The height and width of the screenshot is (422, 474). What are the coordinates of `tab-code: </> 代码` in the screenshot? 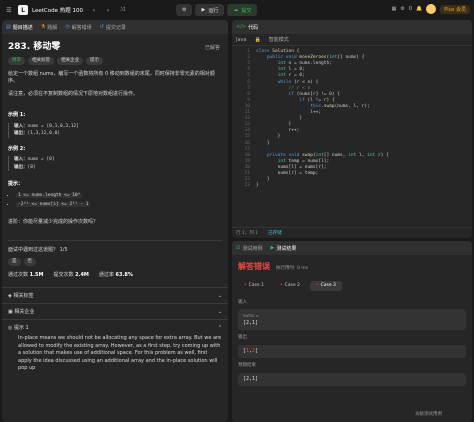 It's located at (247, 27).